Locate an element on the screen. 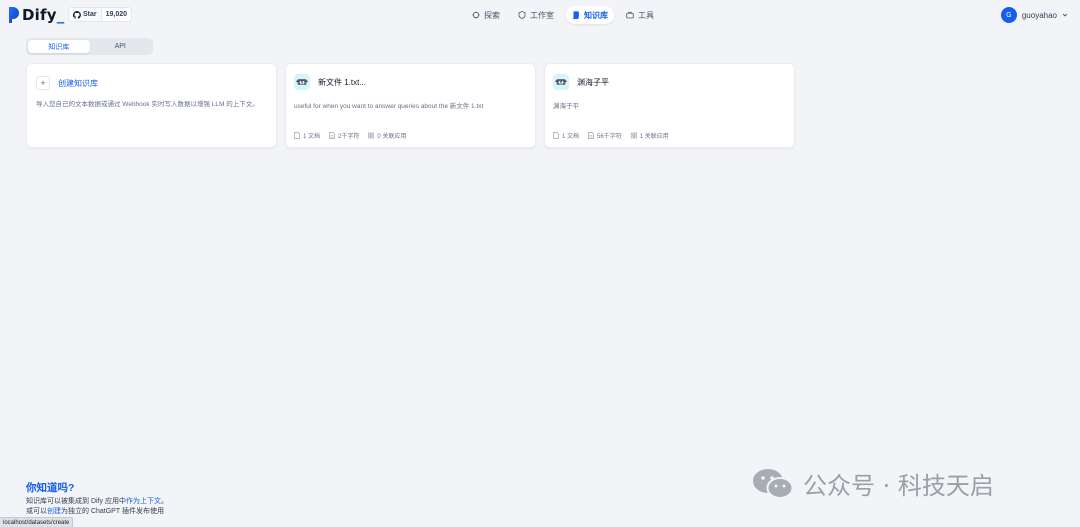 The image size is (1080, 527). create-knowledge-title: 创建知识库 is located at coordinates (78, 83).